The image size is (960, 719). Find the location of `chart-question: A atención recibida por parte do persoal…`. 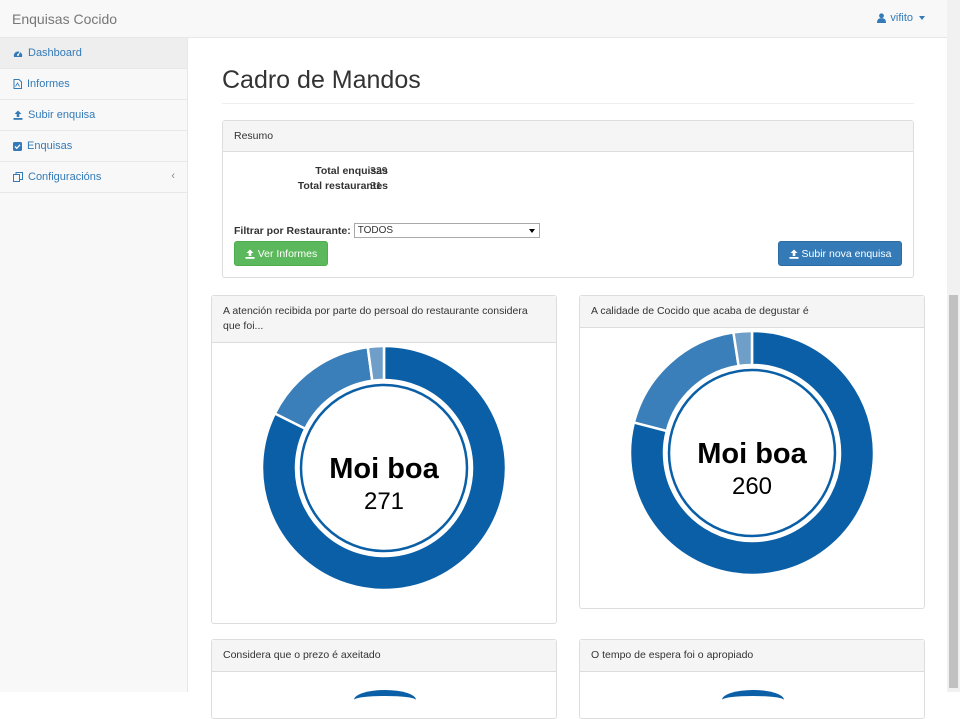

chart-question: A atención recibida por parte do persoal… is located at coordinates (384, 319).